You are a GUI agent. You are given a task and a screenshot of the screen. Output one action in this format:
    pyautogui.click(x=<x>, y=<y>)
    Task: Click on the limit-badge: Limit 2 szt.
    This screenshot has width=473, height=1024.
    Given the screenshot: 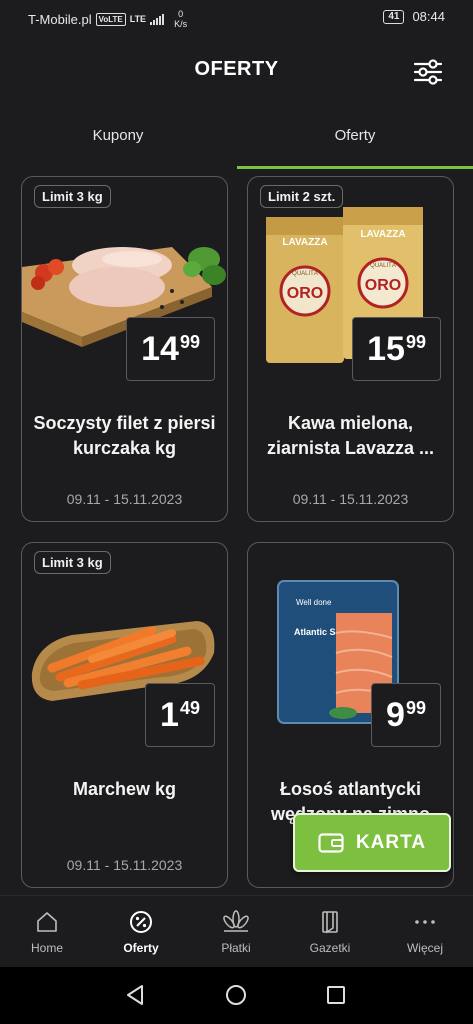 What is the action you would take?
    pyautogui.click(x=302, y=196)
    